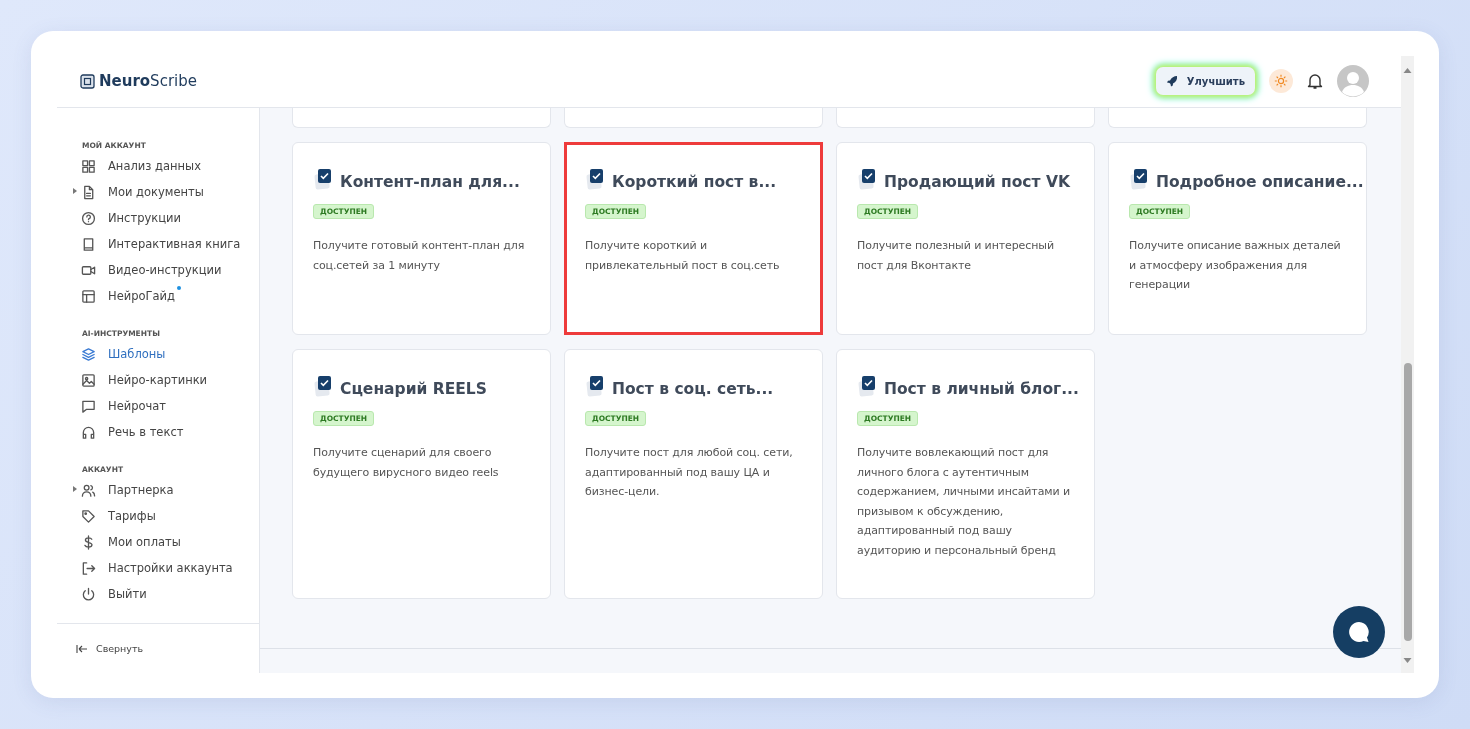  I want to click on sidebar-item: Тарифы, so click(158, 516).